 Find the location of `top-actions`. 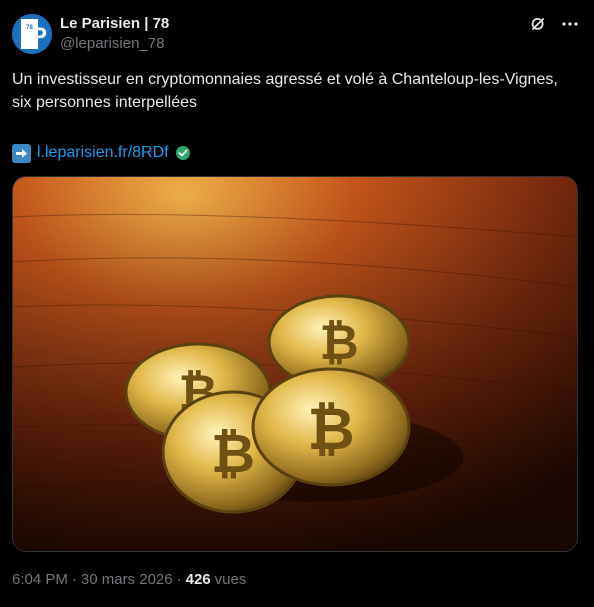

top-actions is located at coordinates (554, 24).